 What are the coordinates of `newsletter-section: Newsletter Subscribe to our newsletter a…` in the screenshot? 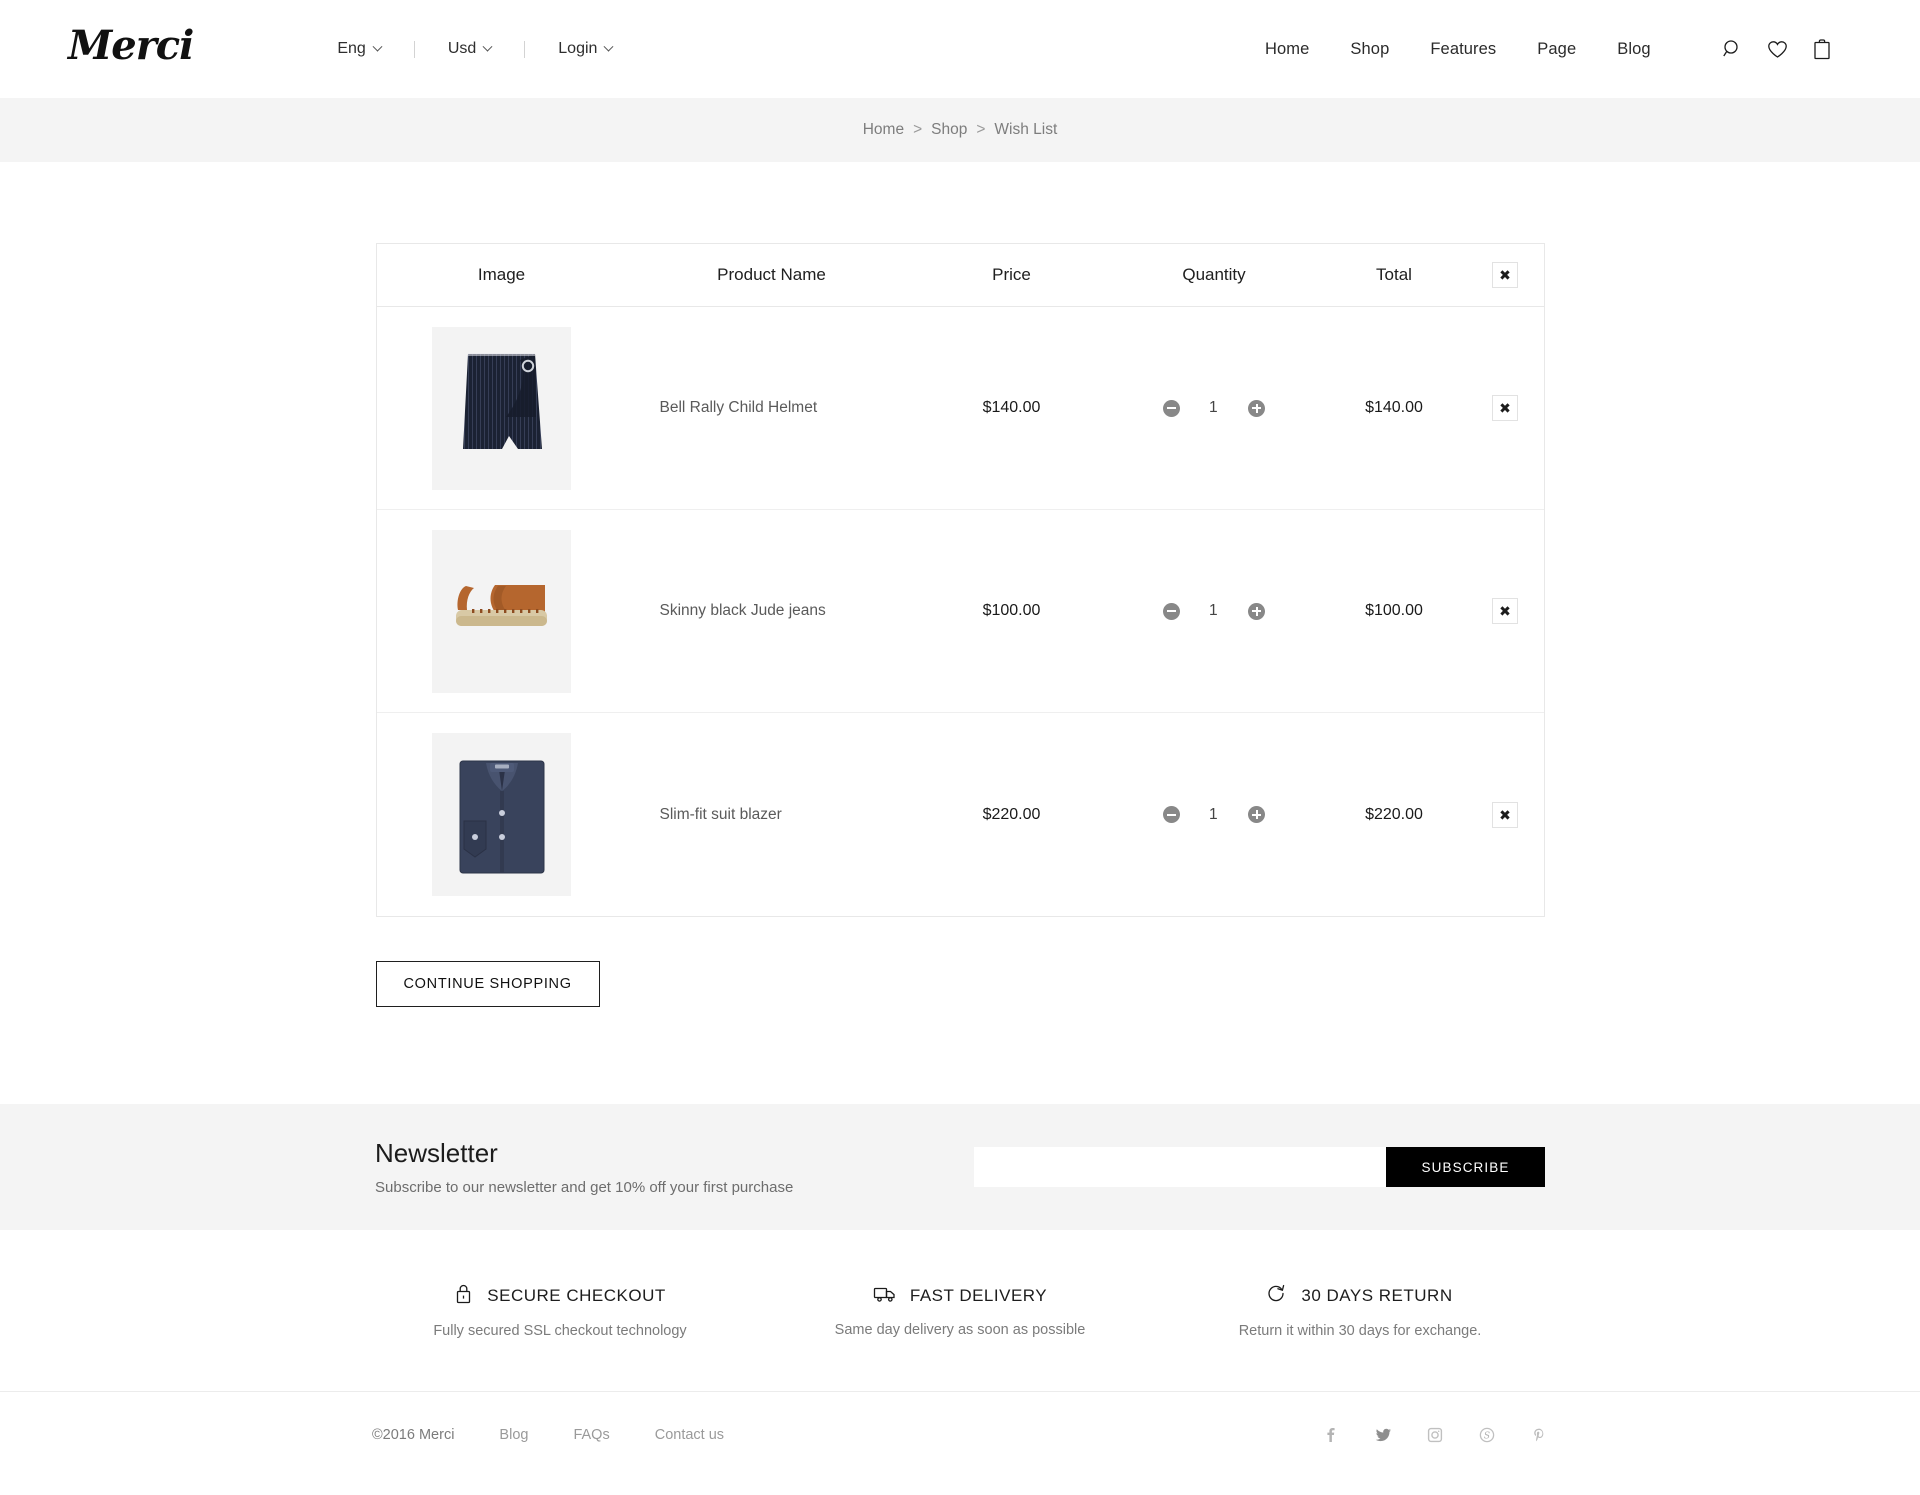 It's located at (960, 1167).